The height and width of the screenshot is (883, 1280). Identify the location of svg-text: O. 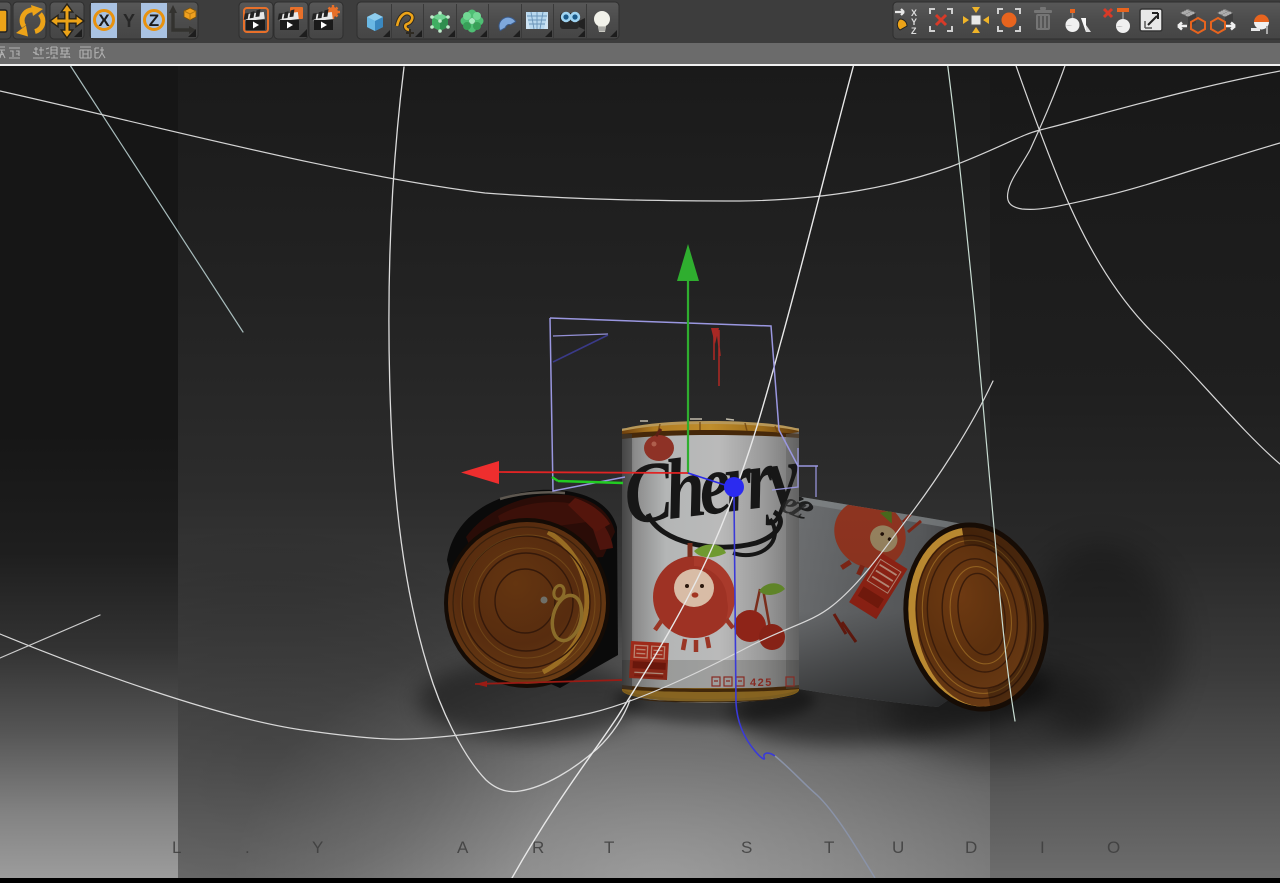
(1113, 847).